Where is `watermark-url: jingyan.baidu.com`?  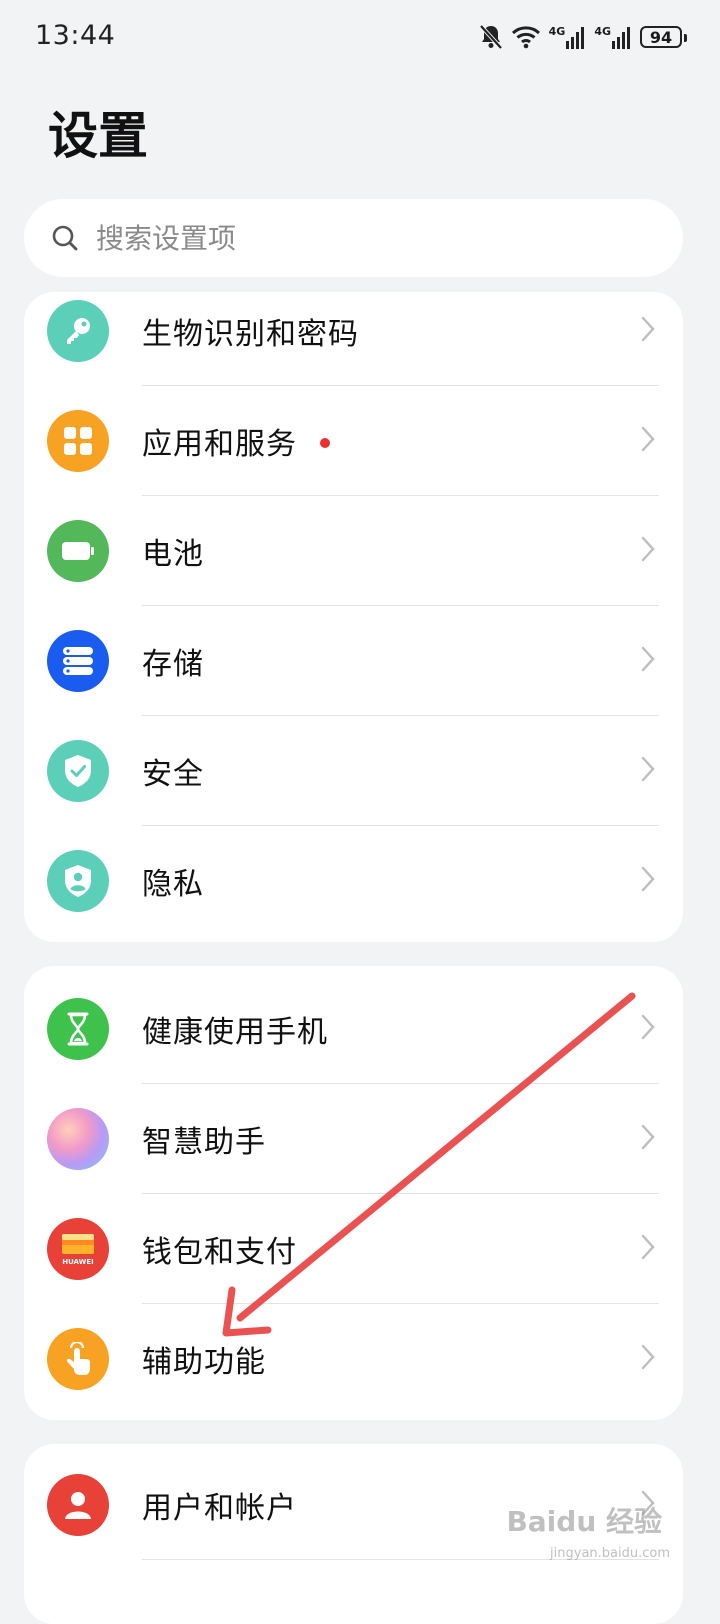
watermark-url: jingyan.baidu.com is located at coordinates (610, 1553).